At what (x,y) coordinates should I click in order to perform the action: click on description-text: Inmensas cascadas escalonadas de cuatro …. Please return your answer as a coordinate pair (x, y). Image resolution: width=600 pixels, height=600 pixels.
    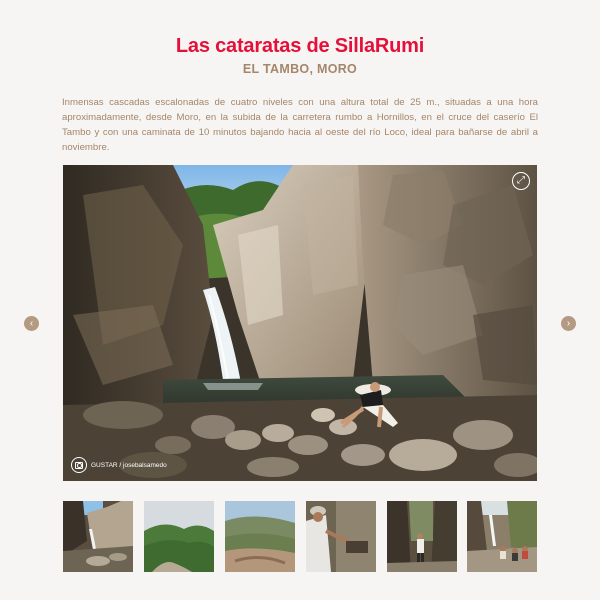
    Looking at the image, I should click on (300, 125).